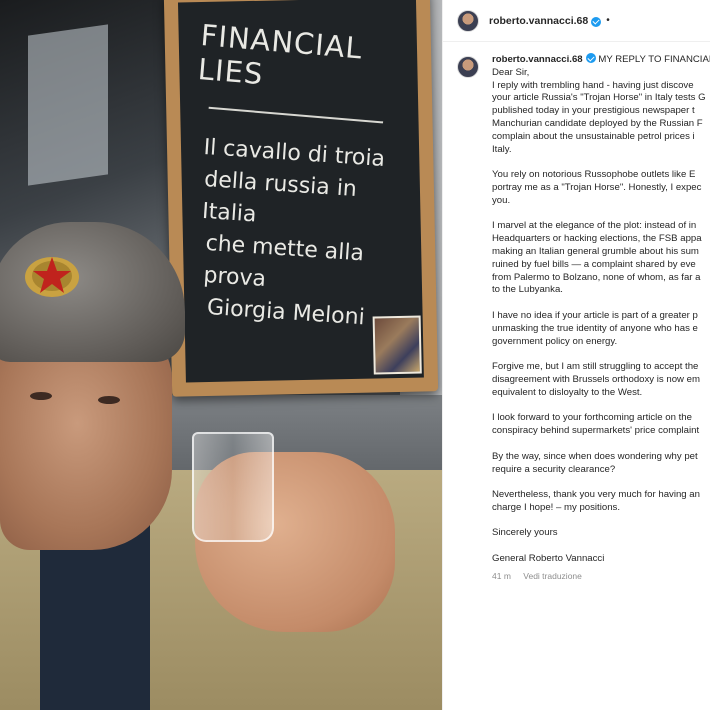  I want to click on chalkboard-title: FINANCIAL LIES, so click(280, 55).